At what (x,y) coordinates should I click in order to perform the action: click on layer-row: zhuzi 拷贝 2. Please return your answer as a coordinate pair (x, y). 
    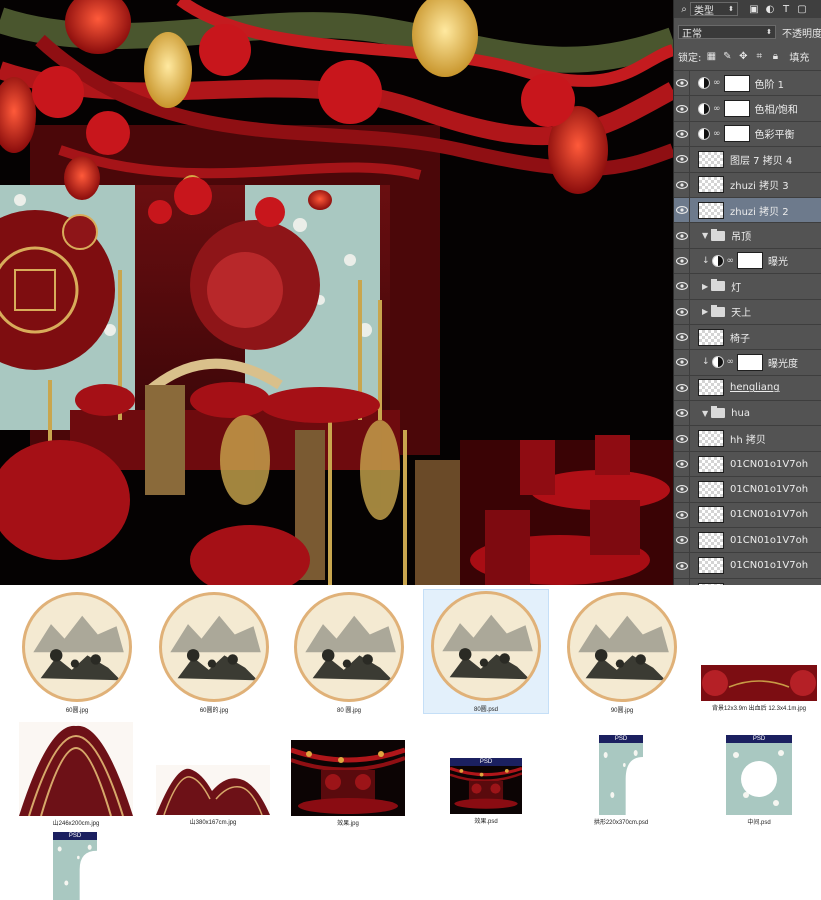
    Looking at the image, I should click on (747, 209).